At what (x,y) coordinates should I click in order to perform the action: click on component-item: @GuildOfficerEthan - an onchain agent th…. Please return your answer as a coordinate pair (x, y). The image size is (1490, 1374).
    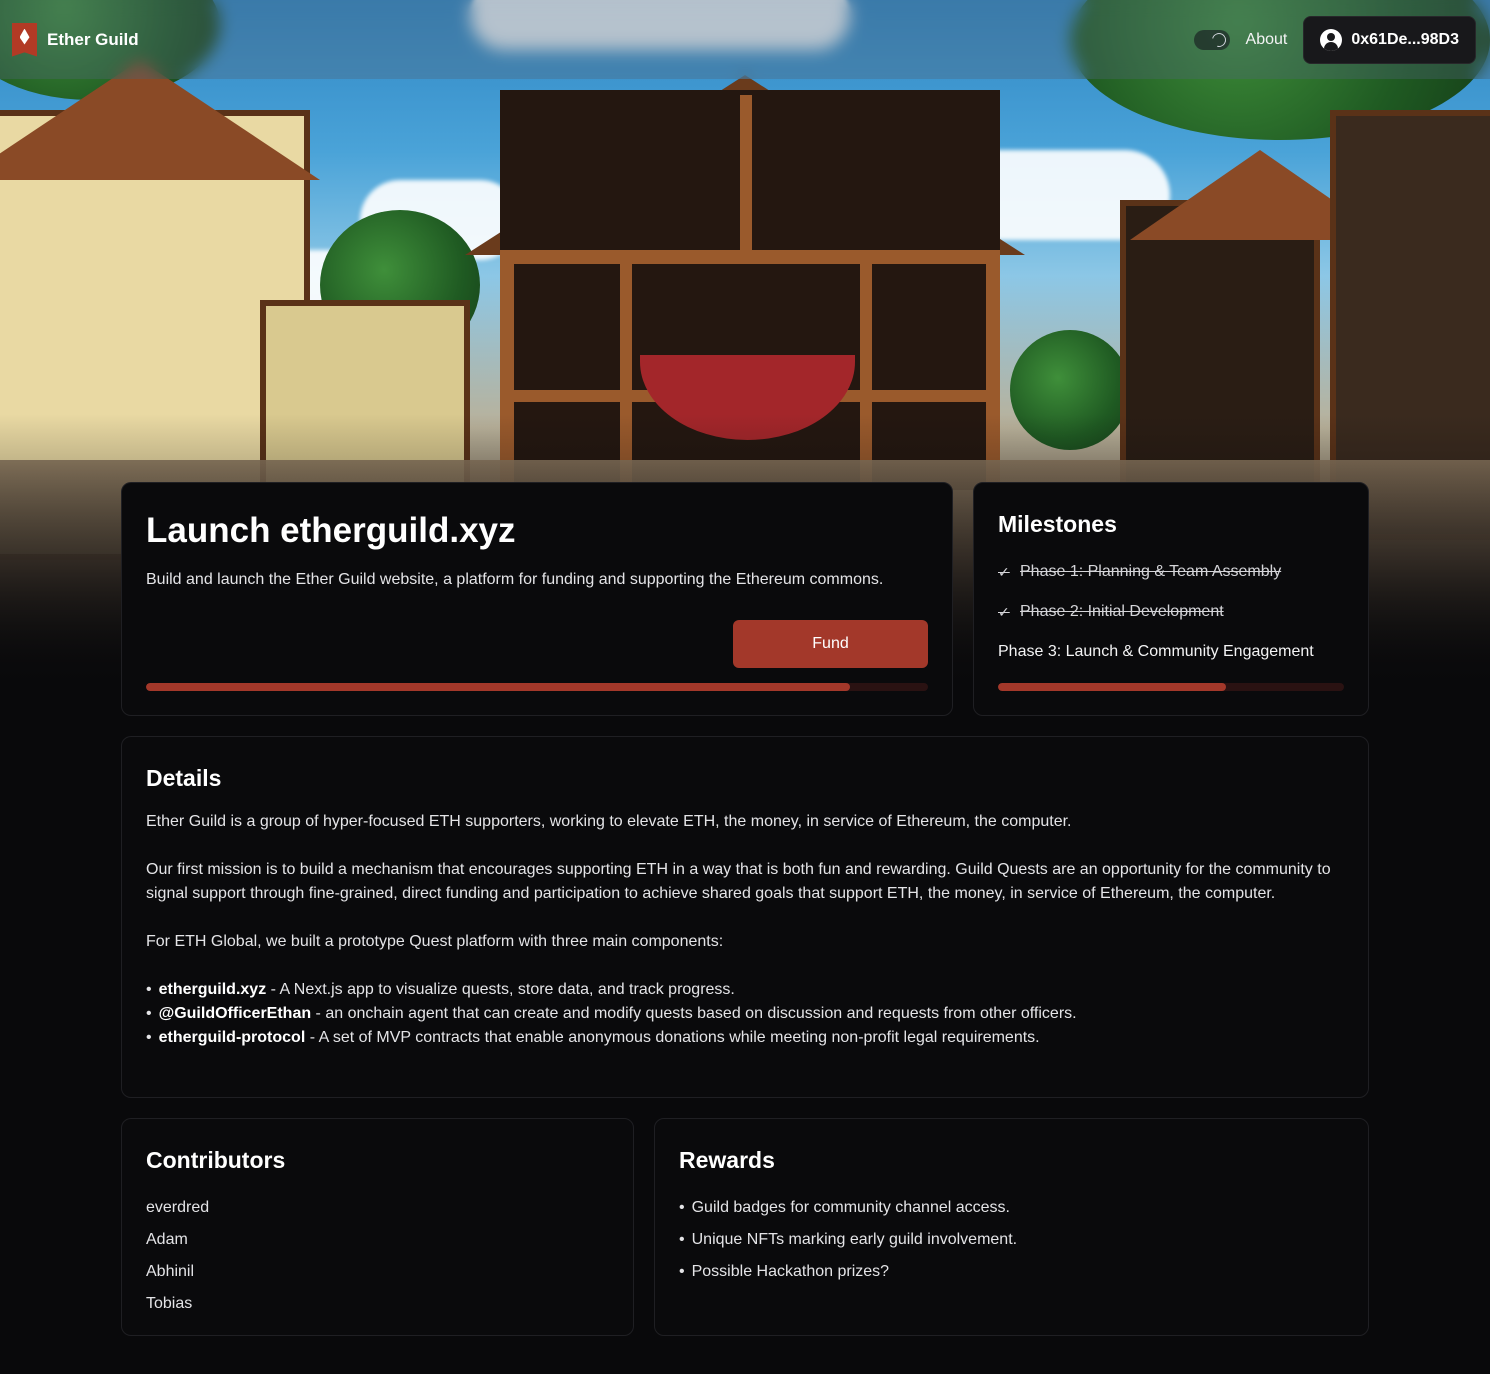
    Looking at the image, I should click on (745, 1014).